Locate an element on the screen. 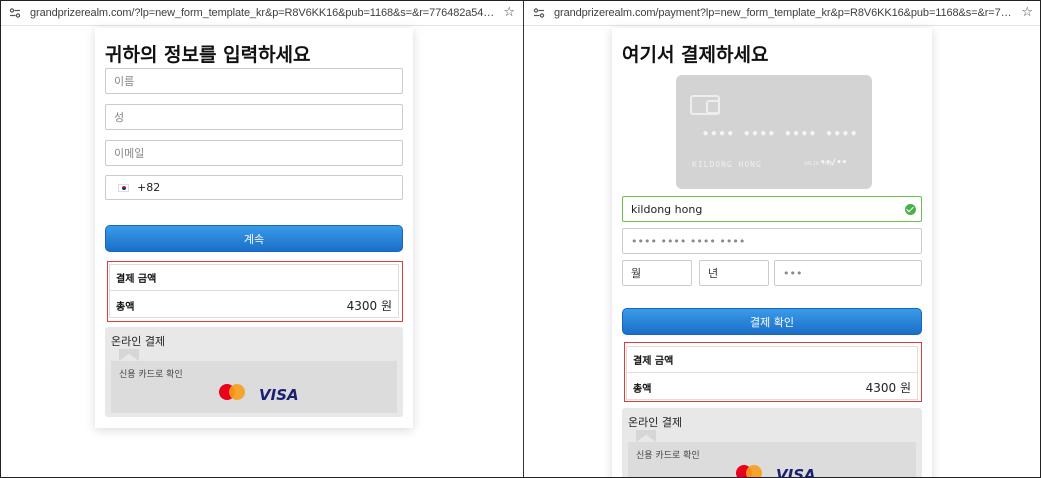 The width and height of the screenshot is (1041, 478). card-preview-number: •••• •••• •••• •••• is located at coordinates (780, 134).